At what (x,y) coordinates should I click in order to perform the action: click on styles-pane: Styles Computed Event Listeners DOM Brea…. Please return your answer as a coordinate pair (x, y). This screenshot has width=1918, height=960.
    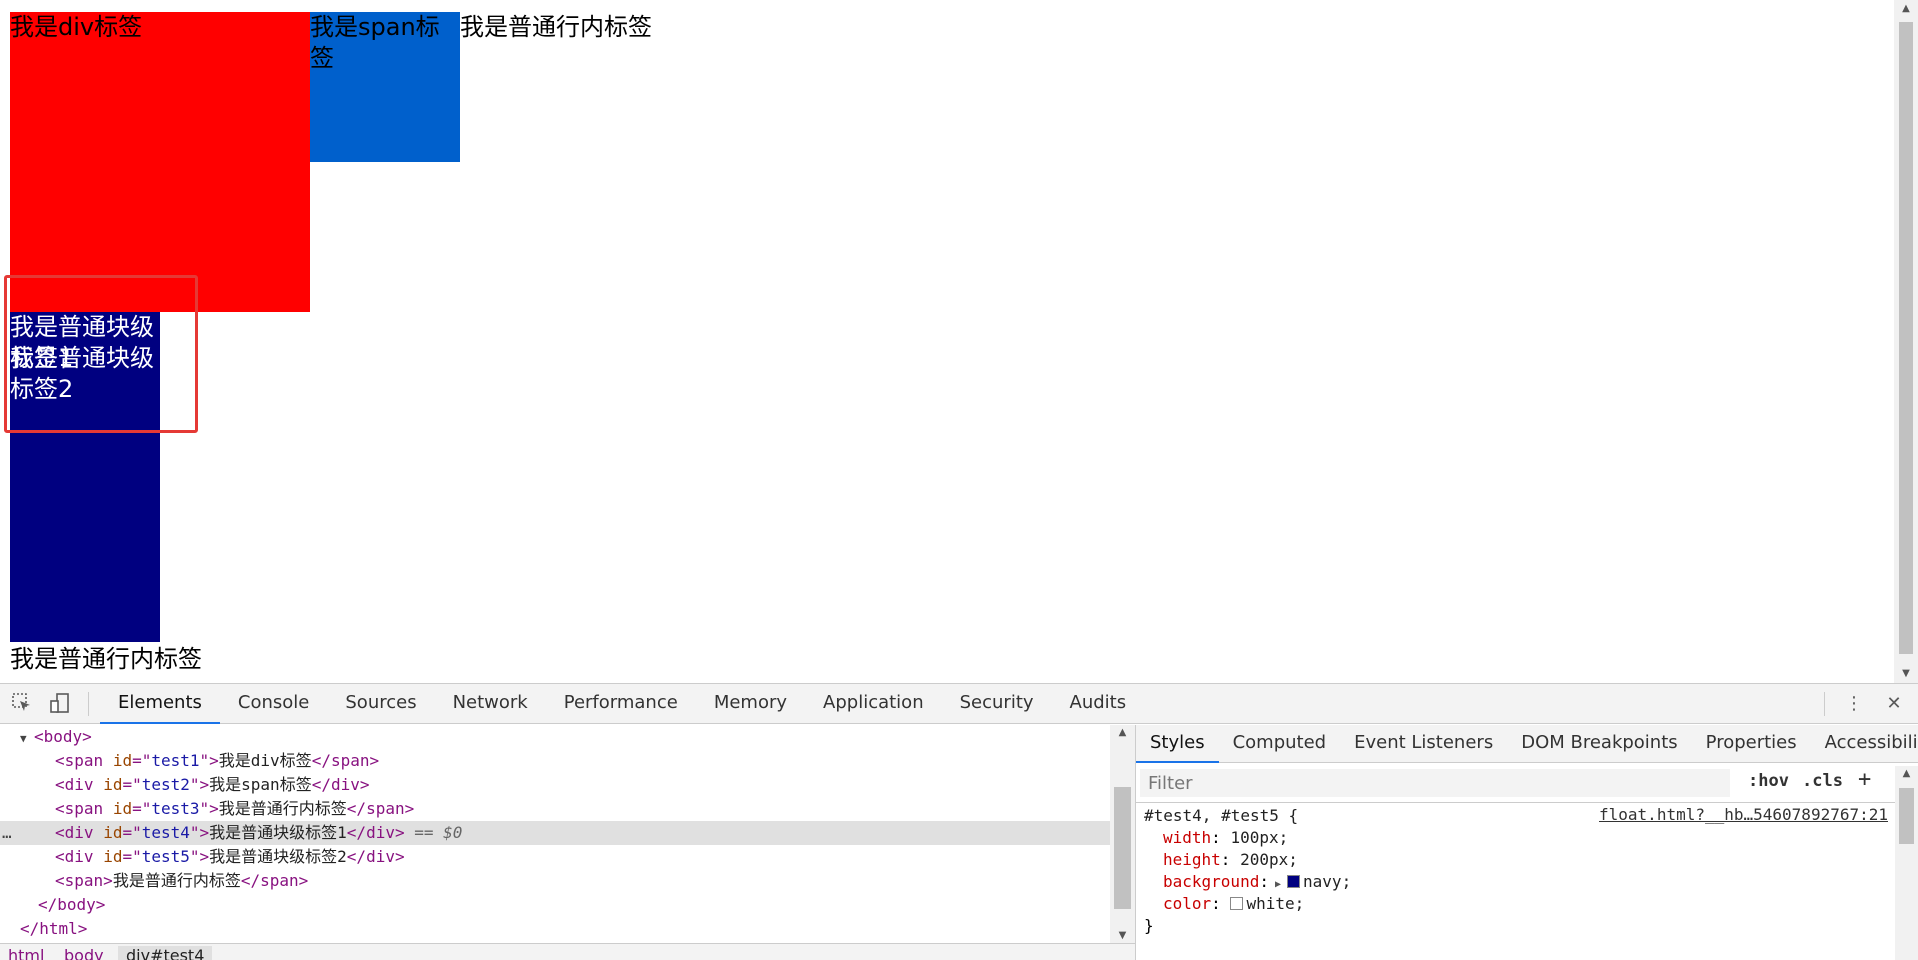
    Looking at the image, I should click on (1526, 842).